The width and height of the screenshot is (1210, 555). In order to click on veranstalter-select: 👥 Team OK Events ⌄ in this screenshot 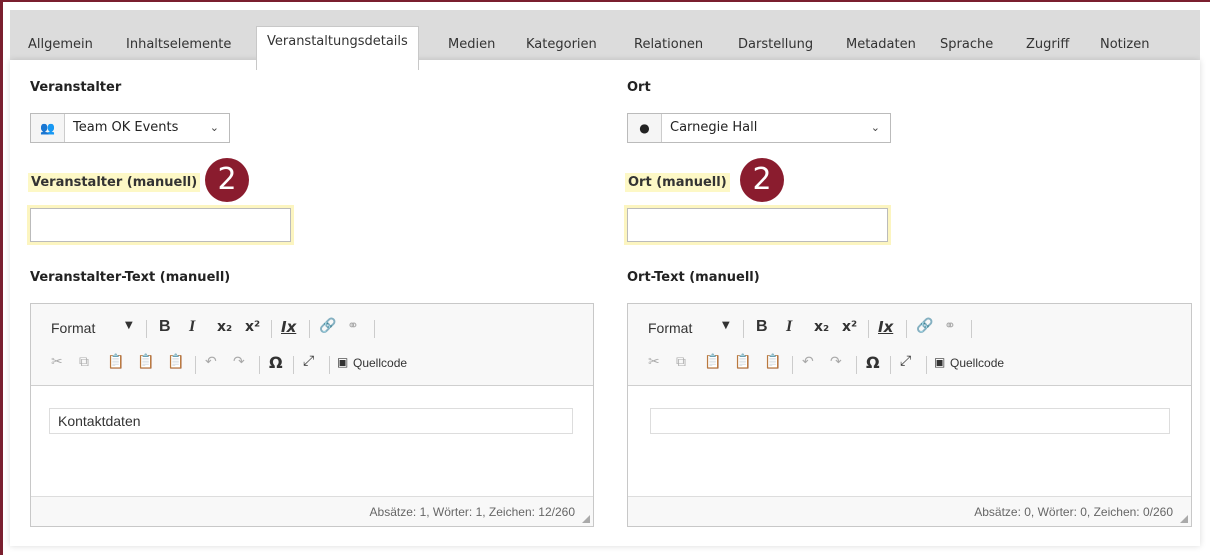, I will do `click(130, 128)`.